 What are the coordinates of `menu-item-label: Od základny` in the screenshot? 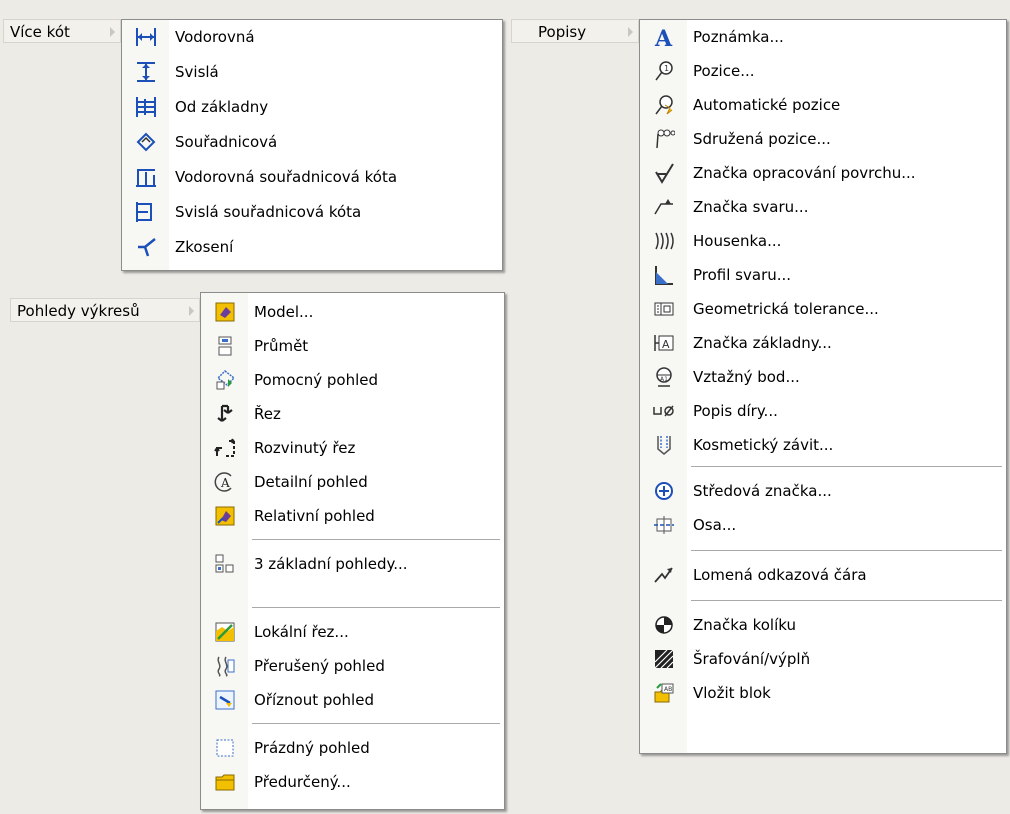 It's located at (222, 107).